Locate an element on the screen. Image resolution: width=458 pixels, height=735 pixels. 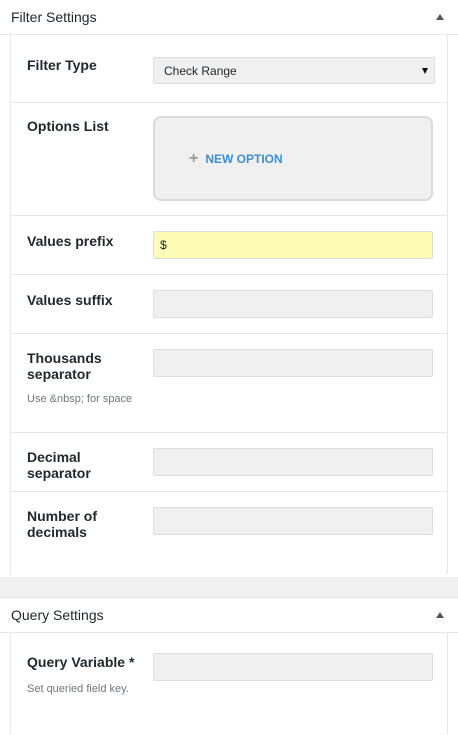
number-of-decimals-label-line2: decimals is located at coordinates (57, 532).